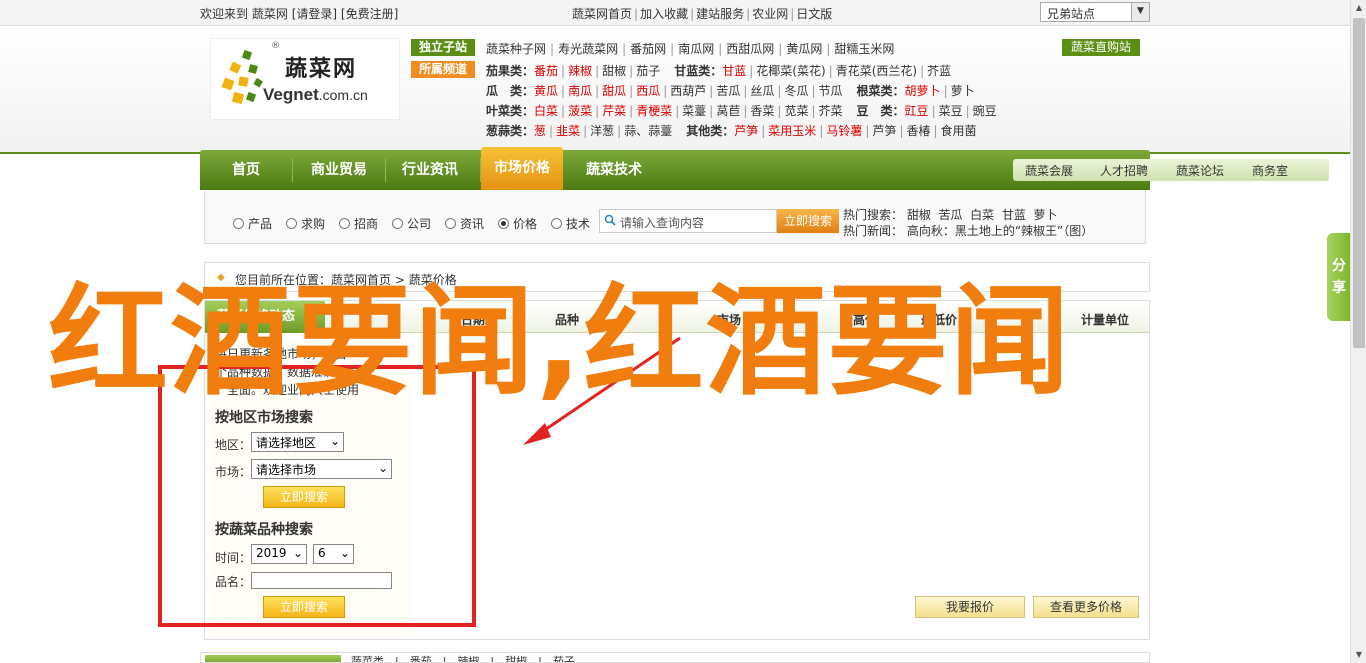 This screenshot has height=663, width=1366. Describe the element at coordinates (568, 131) in the screenshot. I see `category-link: 韭菜` at that location.